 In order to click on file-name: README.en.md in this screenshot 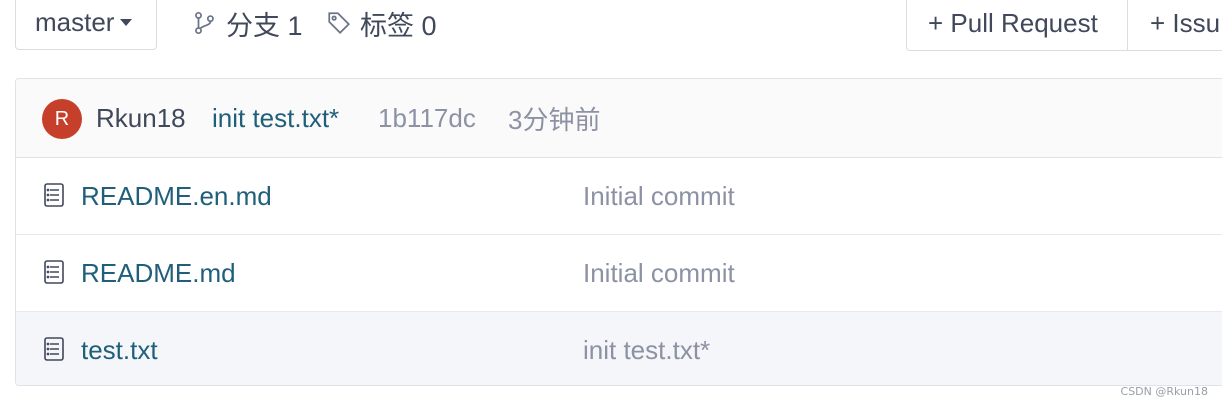, I will do `click(176, 196)`.